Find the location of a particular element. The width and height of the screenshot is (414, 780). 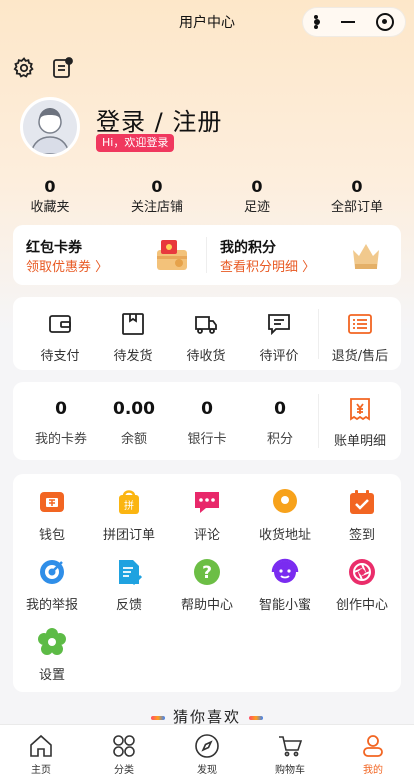

camera-aperture-icon is located at coordinates (362, 572).